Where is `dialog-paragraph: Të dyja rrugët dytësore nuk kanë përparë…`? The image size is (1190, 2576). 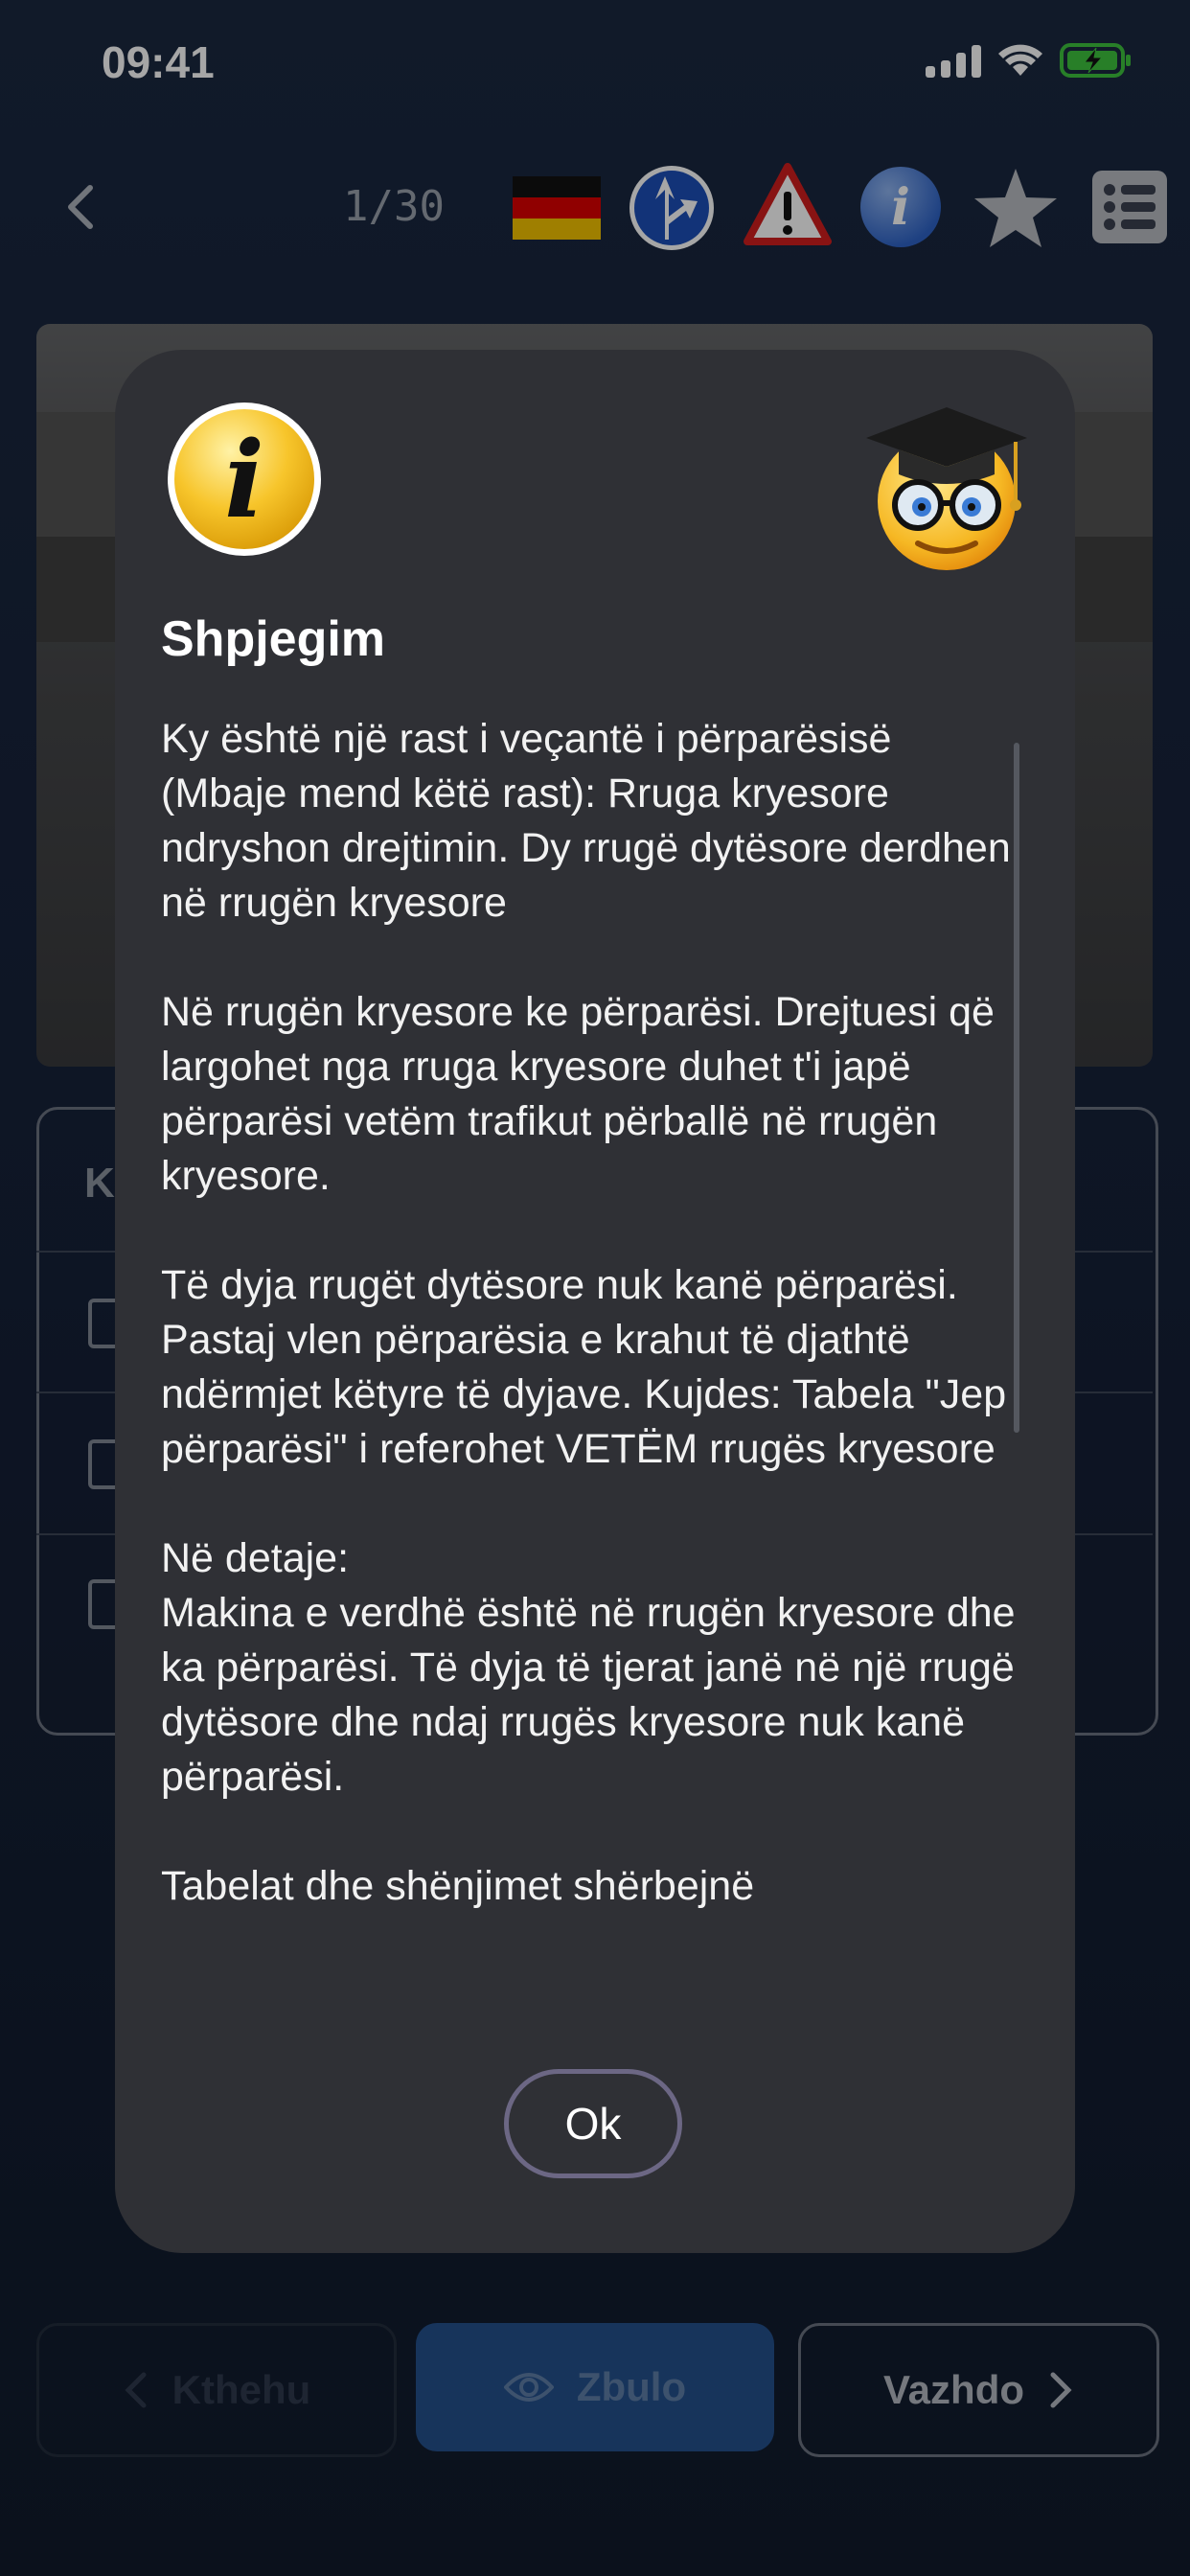 dialog-paragraph: Të dyja rrugët dytësore nuk kanë përparë… is located at coordinates (590, 1367).